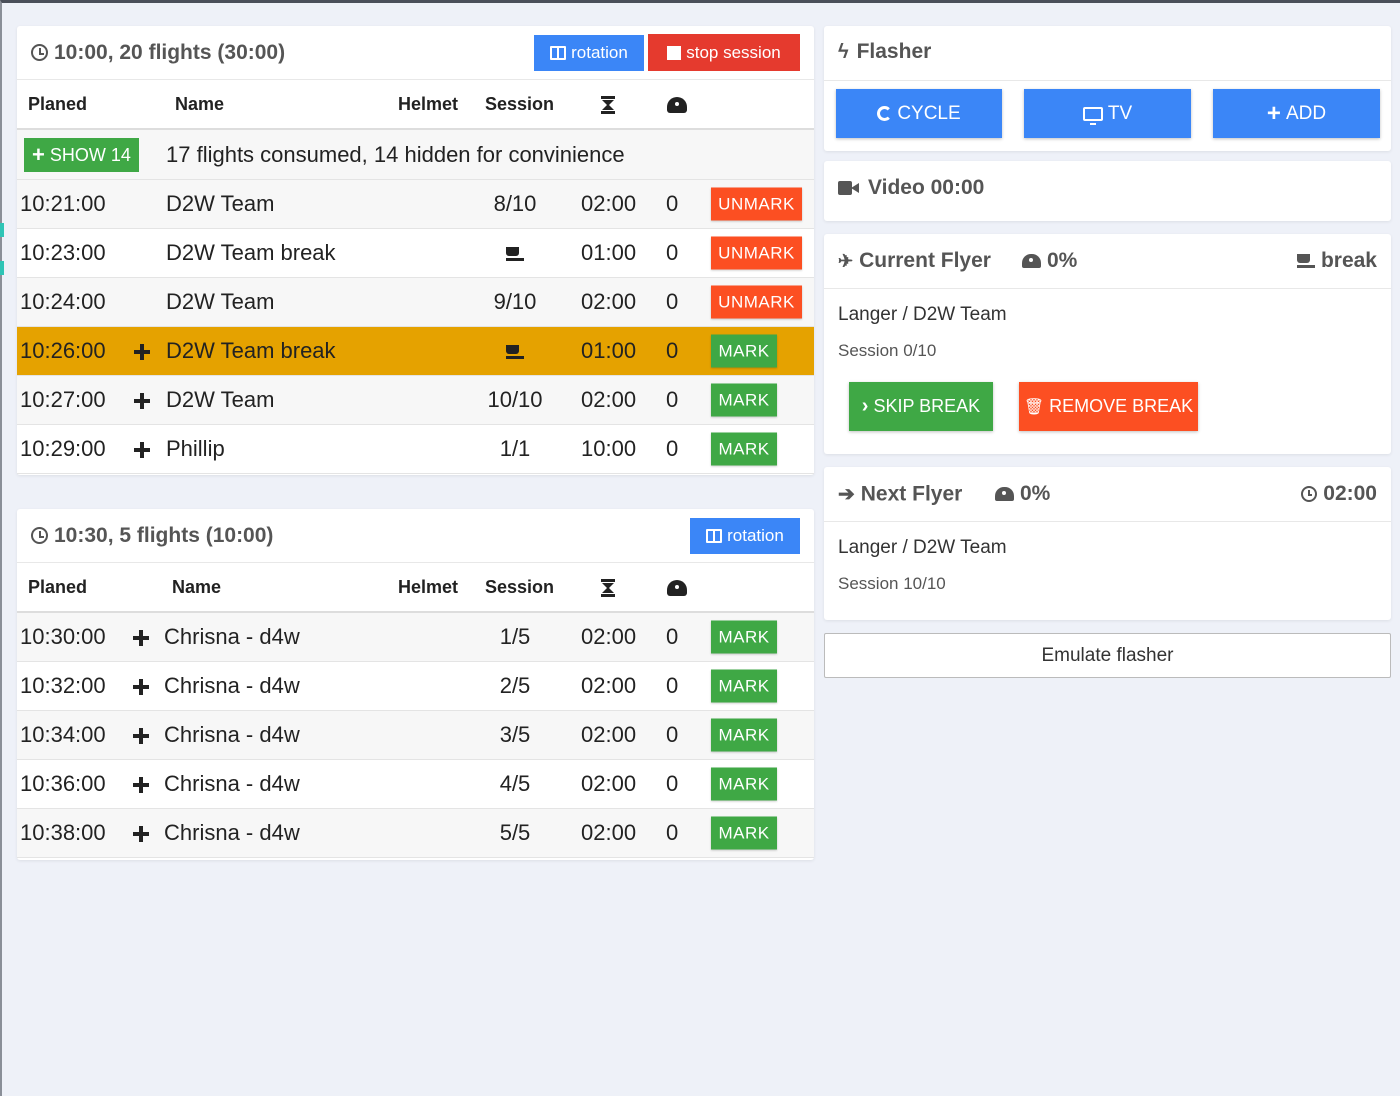  I want to click on next-flyer-name: Langer / D2W Team, so click(922, 547).